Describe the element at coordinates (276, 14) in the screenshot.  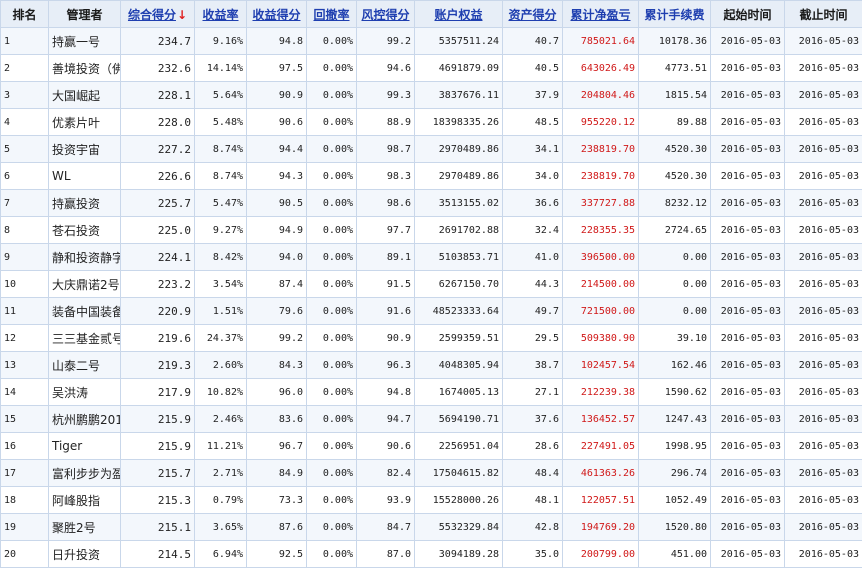
I see `header-return-score: 收益得分` at that location.